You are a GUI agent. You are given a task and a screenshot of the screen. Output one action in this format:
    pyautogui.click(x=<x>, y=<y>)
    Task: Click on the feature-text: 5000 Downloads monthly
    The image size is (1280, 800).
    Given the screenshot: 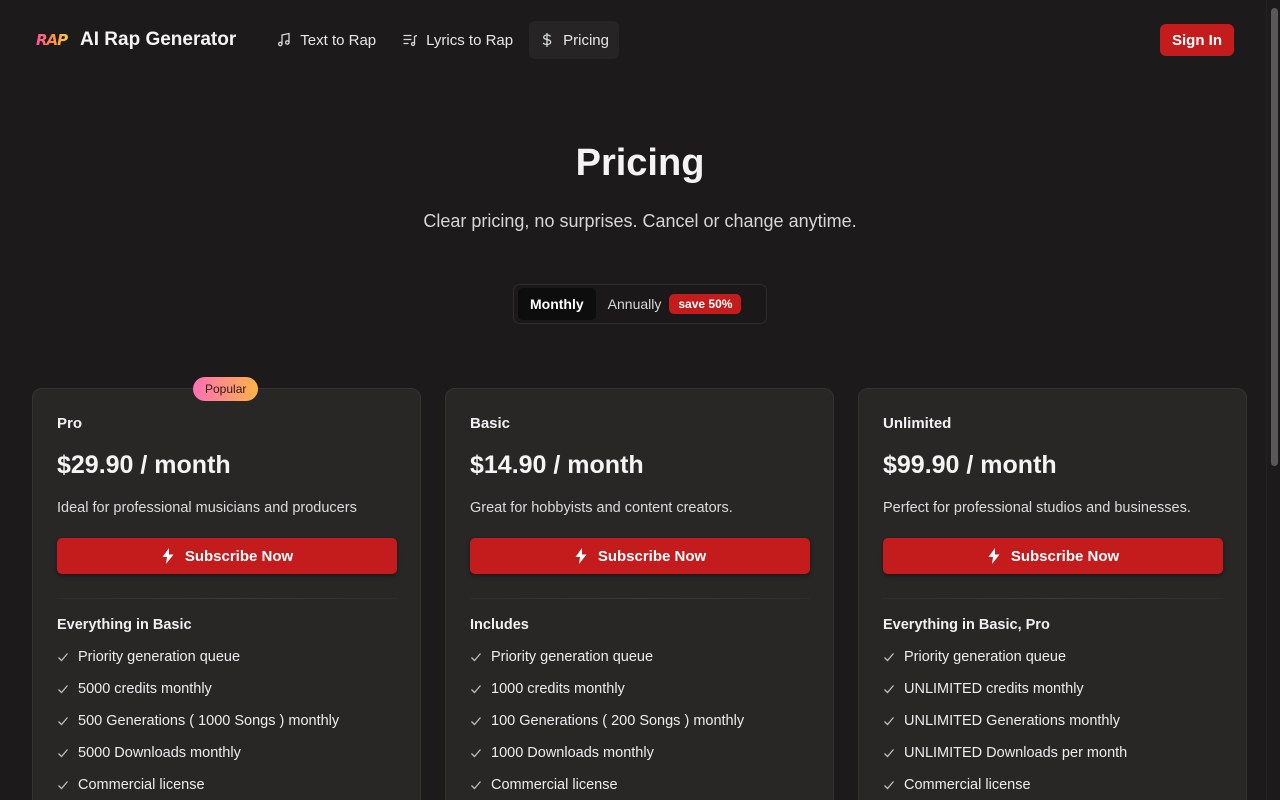 What is the action you would take?
    pyautogui.click(x=159, y=753)
    